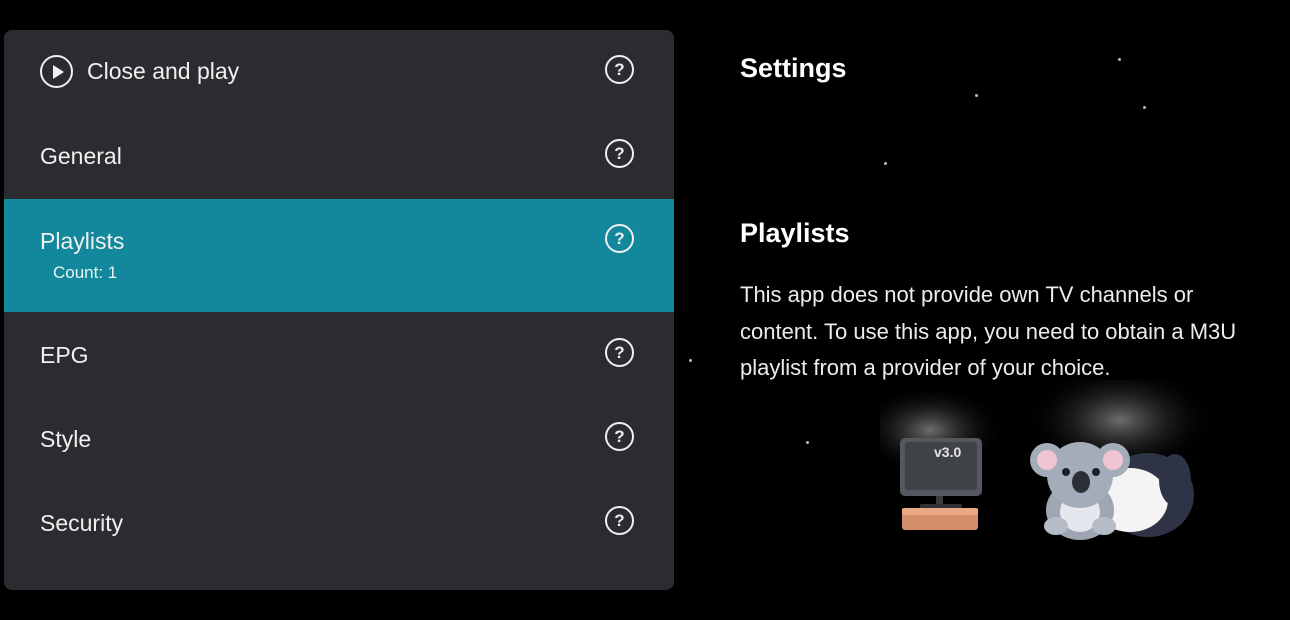 This screenshot has width=1290, height=620. I want to click on menu-item-label: General, so click(81, 156).